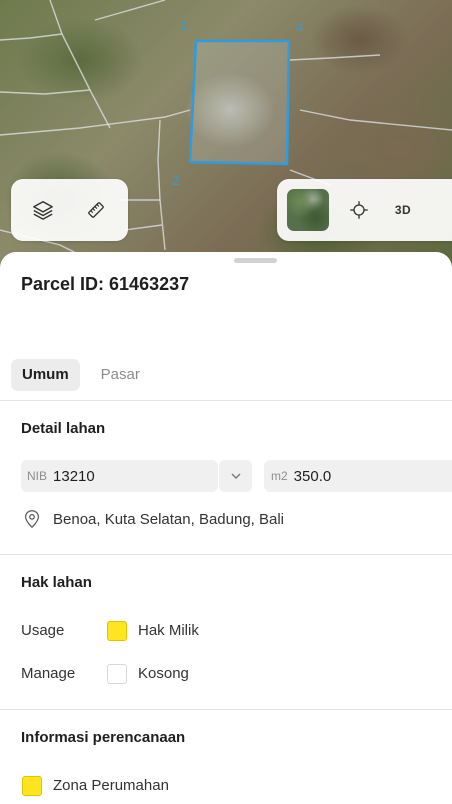 The width and height of the screenshot is (452, 804). I want to click on crosshair-icon, so click(359, 210).